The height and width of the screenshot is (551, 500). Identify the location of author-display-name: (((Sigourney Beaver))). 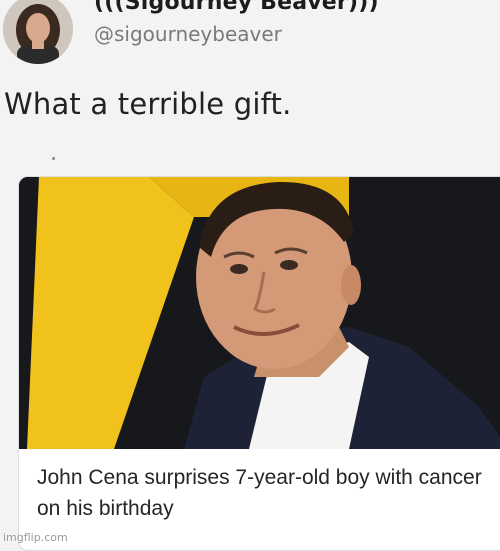
(236, 7).